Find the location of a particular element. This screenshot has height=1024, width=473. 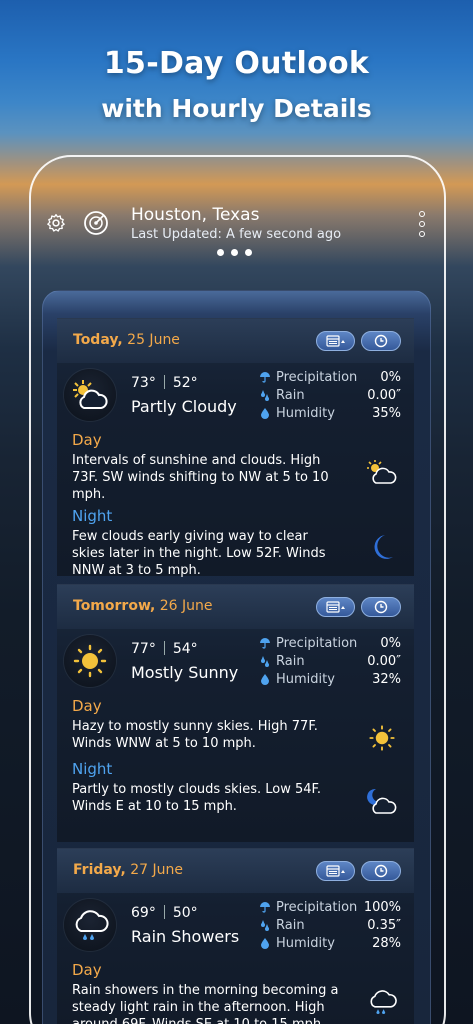

hero-title: 15-Day Outlook is located at coordinates (236, 63).